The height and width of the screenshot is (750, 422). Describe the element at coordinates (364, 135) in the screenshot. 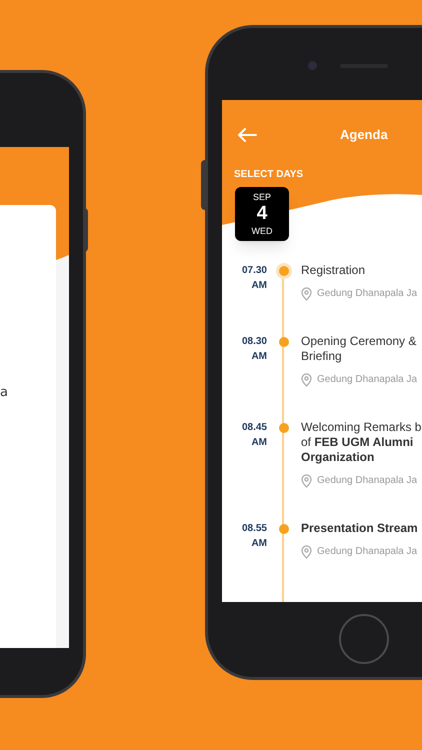

I see `screen-title: Agenda` at that location.